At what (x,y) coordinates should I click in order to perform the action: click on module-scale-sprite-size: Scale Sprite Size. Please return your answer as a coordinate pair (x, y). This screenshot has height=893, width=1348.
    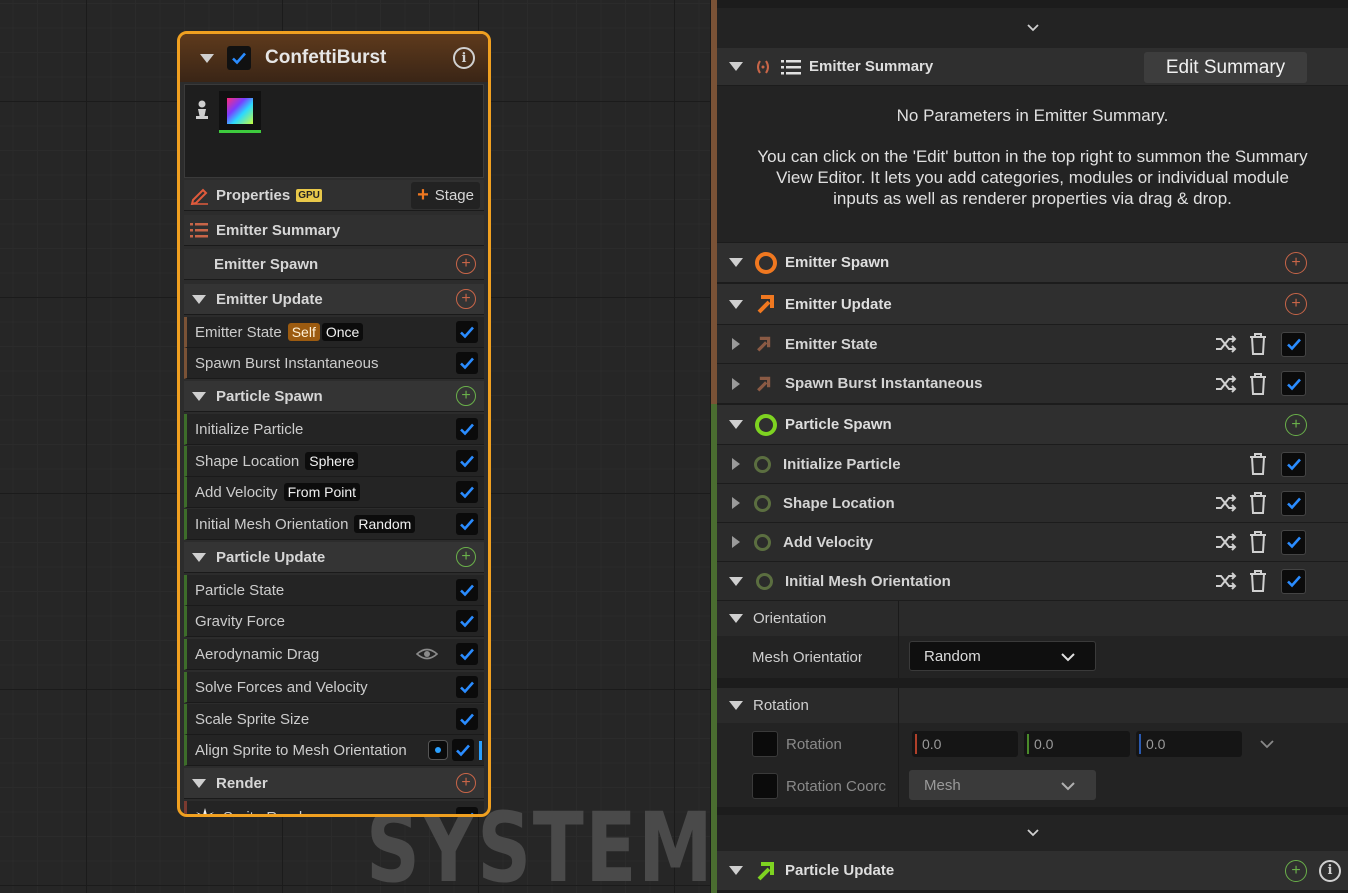
    Looking at the image, I should click on (334, 719).